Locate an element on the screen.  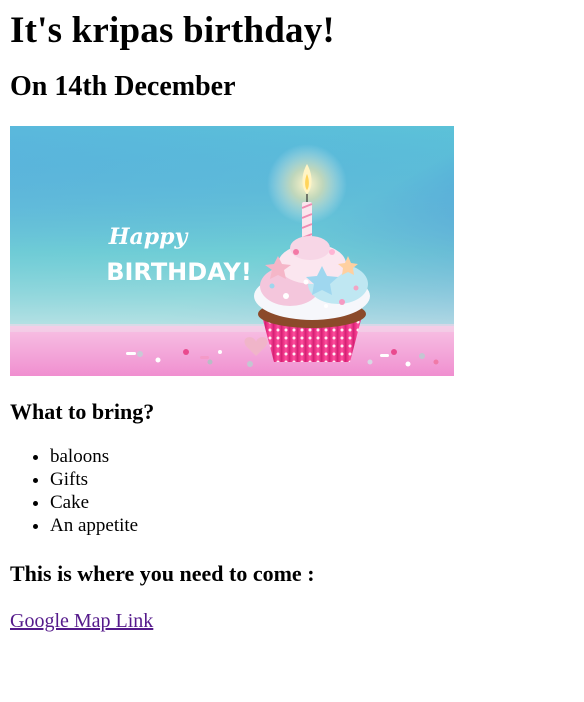
bring-list: baloons Gifts Cake An appetite is located at coordinates (297, 491).